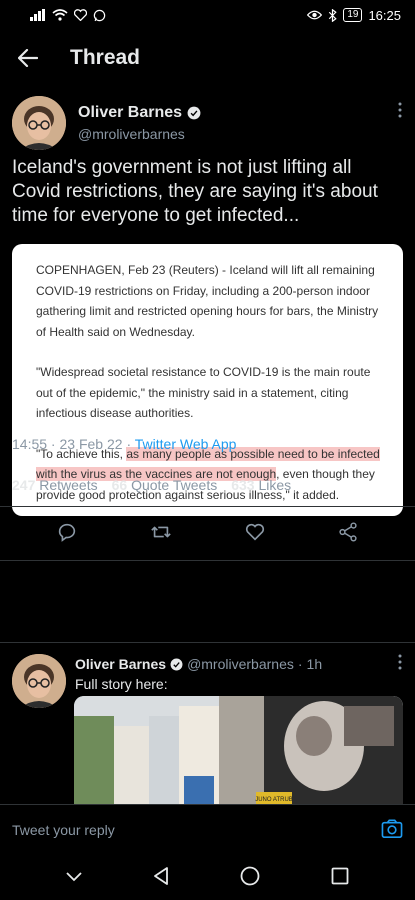 Image resolution: width=415 pixels, height=900 pixels. I want to click on heart-notification-icon, so click(80, 15).